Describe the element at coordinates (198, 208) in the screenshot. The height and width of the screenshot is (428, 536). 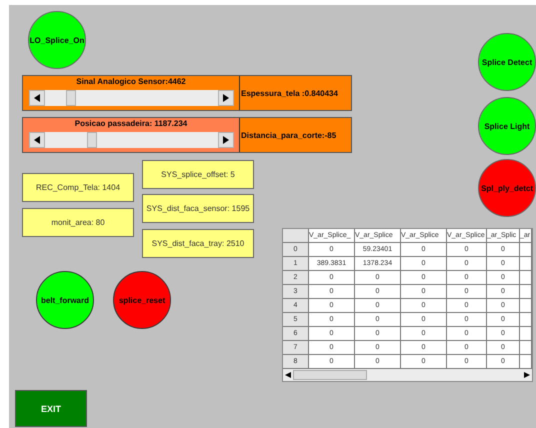
I see `value-display: SYS_dist_faca_sensor: 1595` at that location.